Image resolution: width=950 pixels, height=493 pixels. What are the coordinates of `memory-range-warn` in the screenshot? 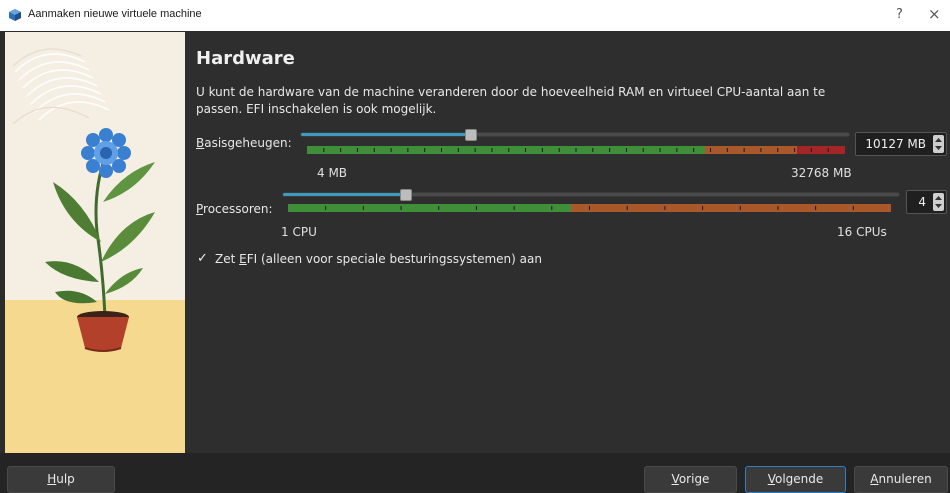 It's located at (751, 150).